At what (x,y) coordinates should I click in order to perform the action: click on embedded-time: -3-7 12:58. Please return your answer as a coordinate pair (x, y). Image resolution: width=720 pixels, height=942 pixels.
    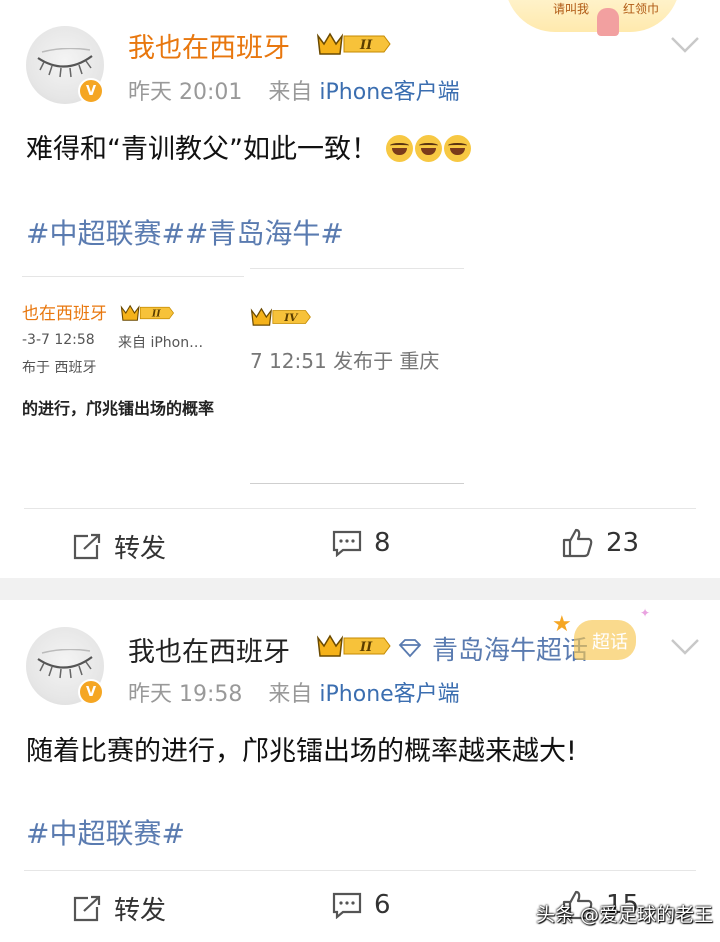
    Looking at the image, I should click on (58, 340).